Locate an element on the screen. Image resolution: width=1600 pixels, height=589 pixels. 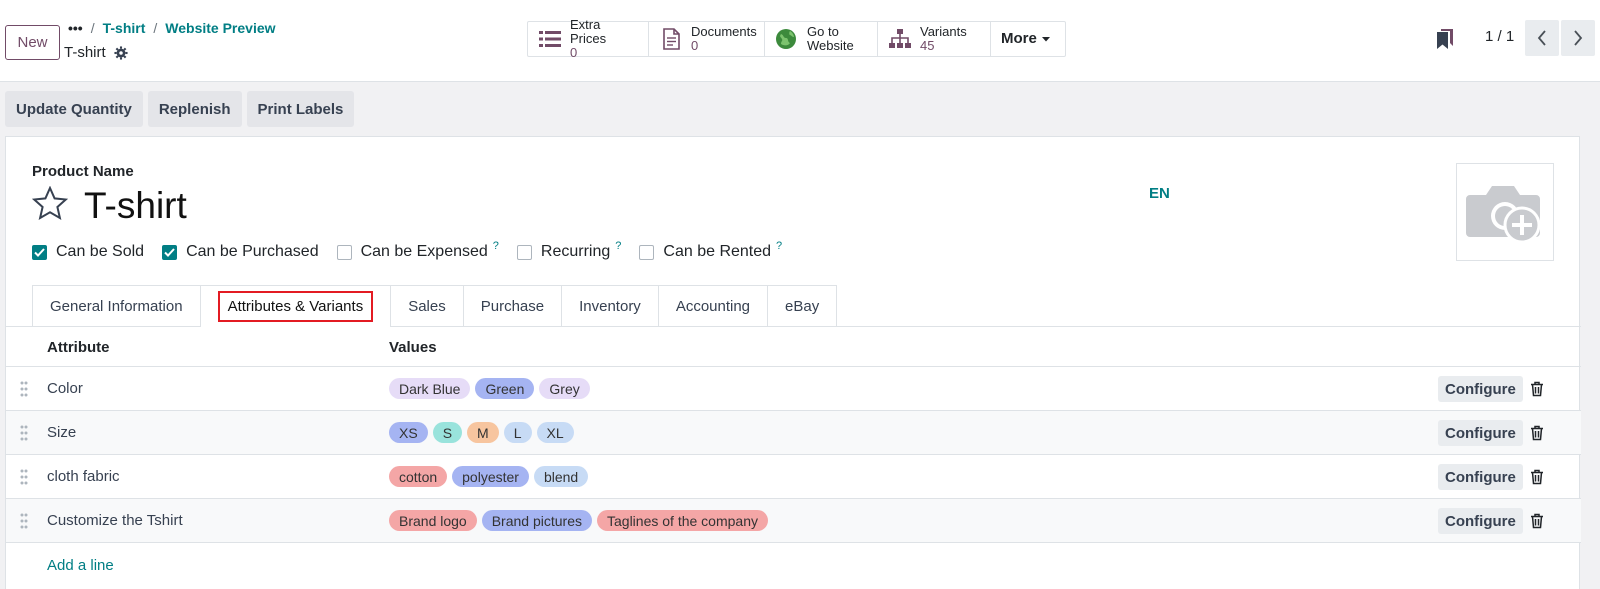
tab-general-information: General Information is located at coordinates (116, 306).